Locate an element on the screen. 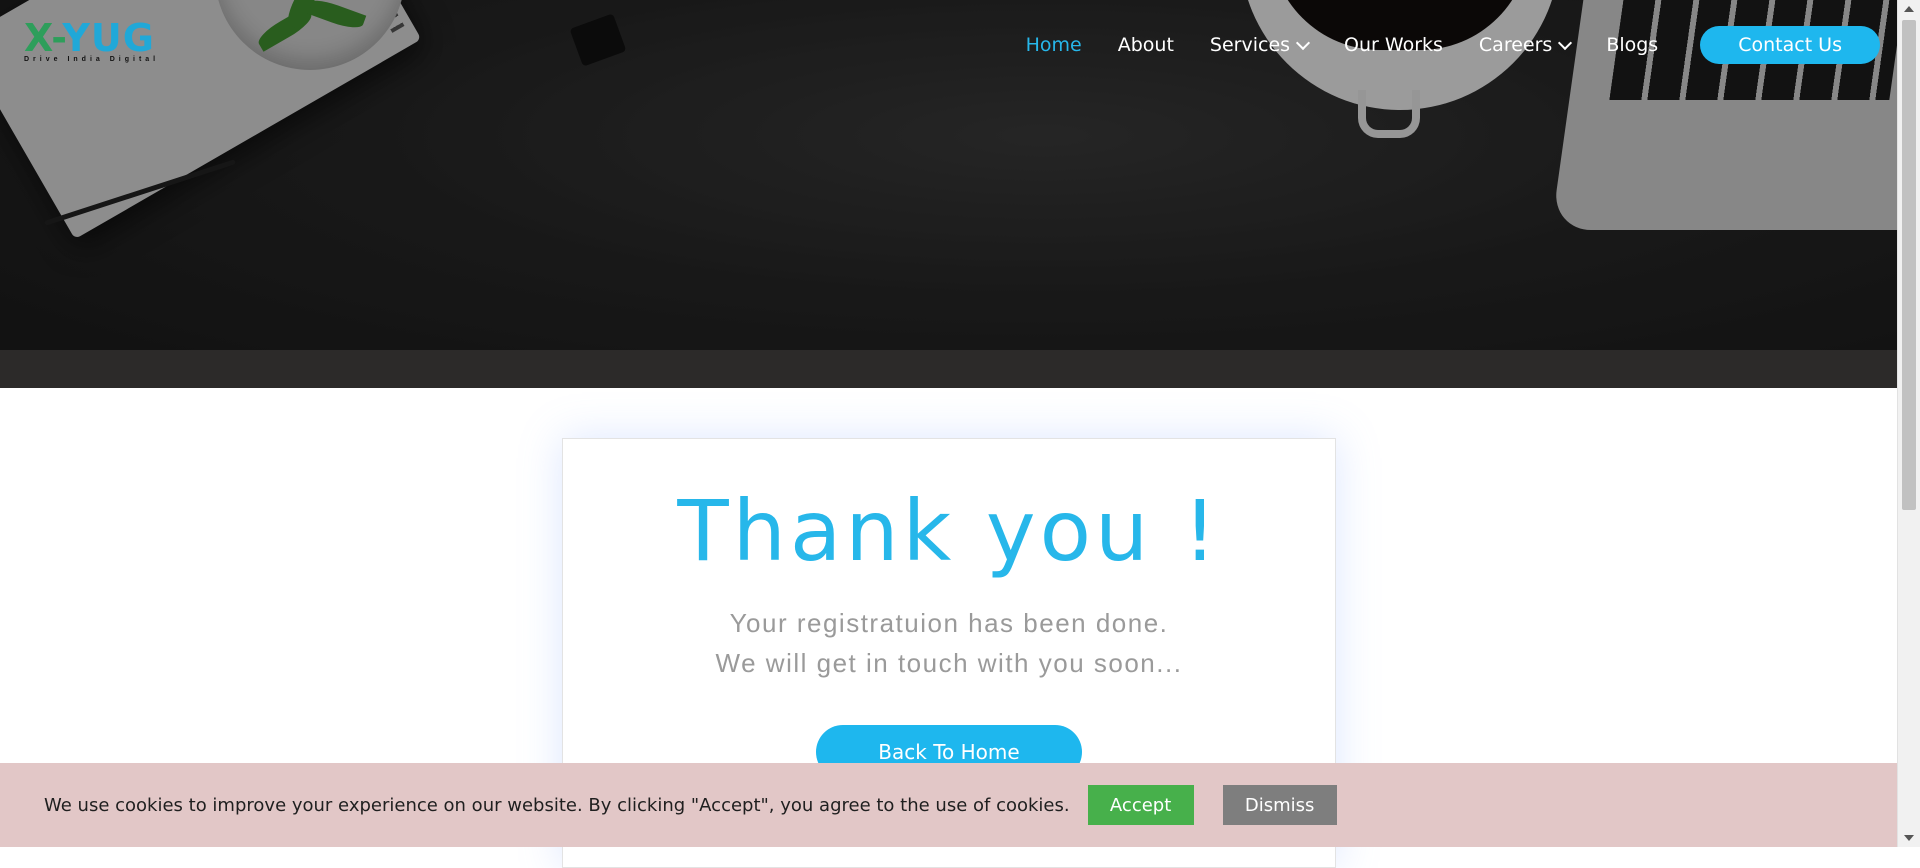 Image resolution: width=1920 pixels, height=868 pixels. nav-home: Home is located at coordinates (1054, 45).